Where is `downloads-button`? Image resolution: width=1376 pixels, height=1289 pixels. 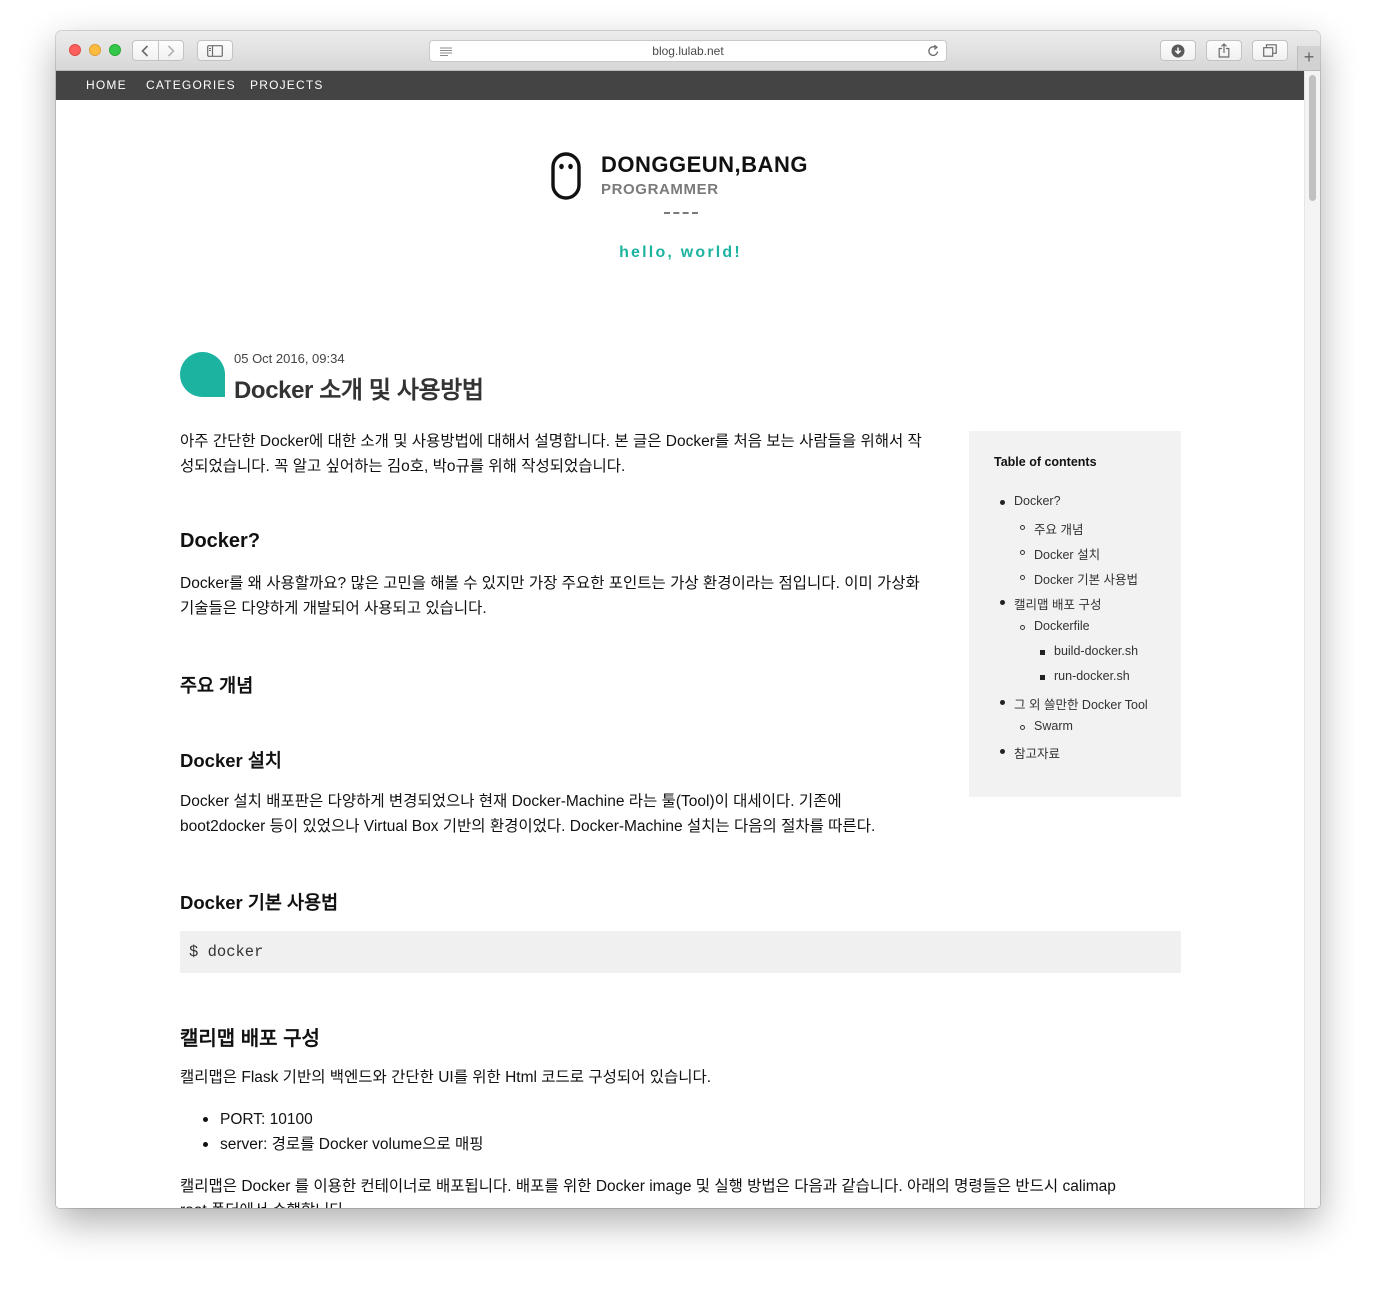
downloads-button is located at coordinates (1178, 50).